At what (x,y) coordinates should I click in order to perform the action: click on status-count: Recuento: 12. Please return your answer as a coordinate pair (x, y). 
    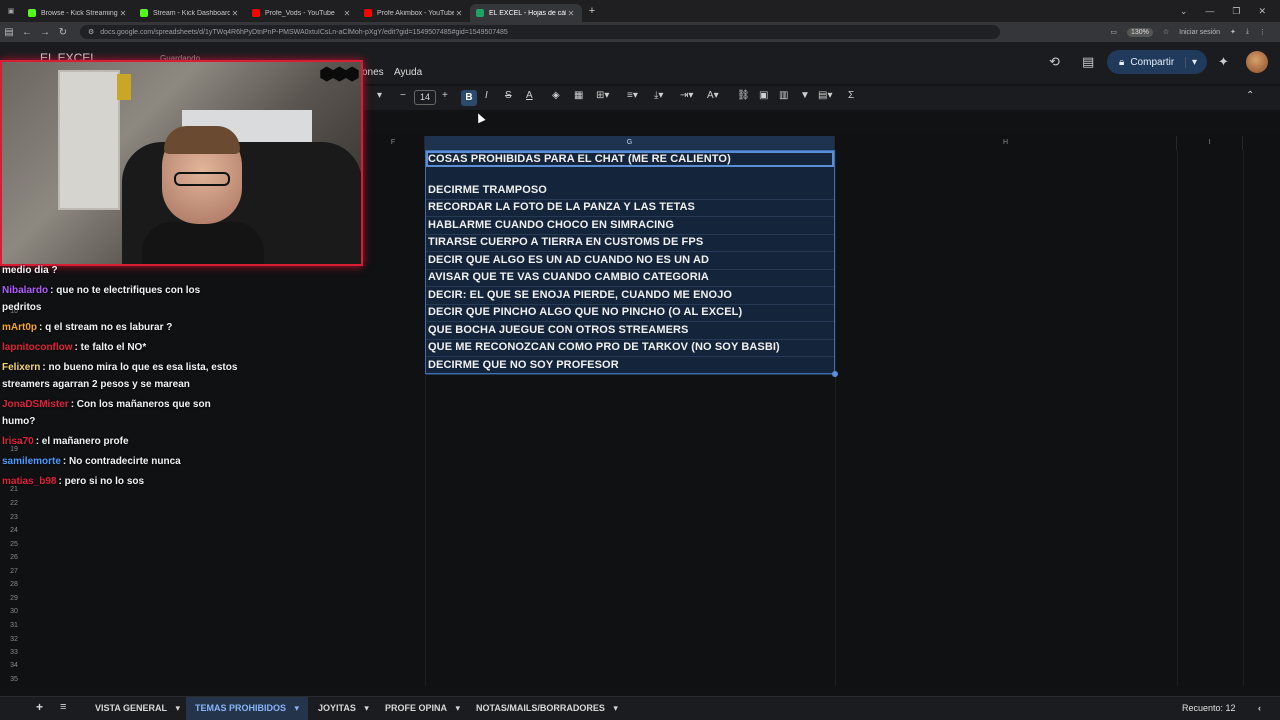
    Looking at the image, I should click on (1209, 708).